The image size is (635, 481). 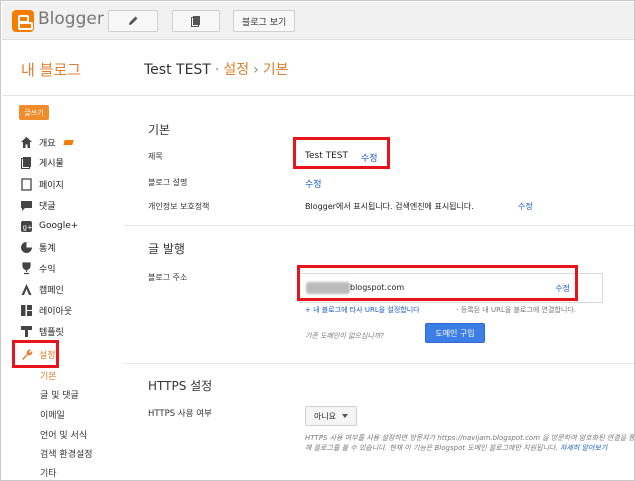 What do you see at coordinates (51, 69) in the screenshot?
I see `my-blogs-link: 내 블로그` at bounding box center [51, 69].